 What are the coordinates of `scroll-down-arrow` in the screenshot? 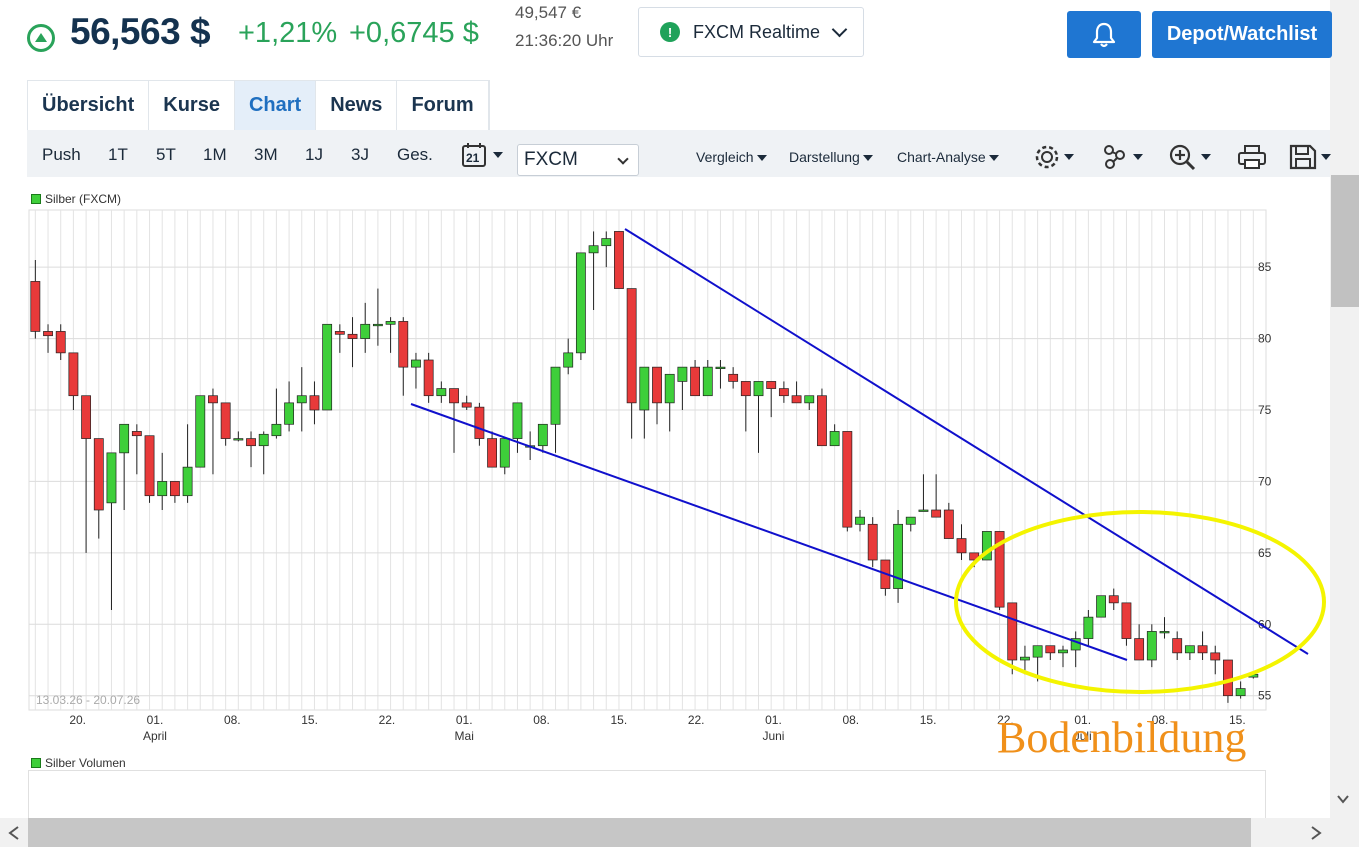 It's located at (1343, 798).